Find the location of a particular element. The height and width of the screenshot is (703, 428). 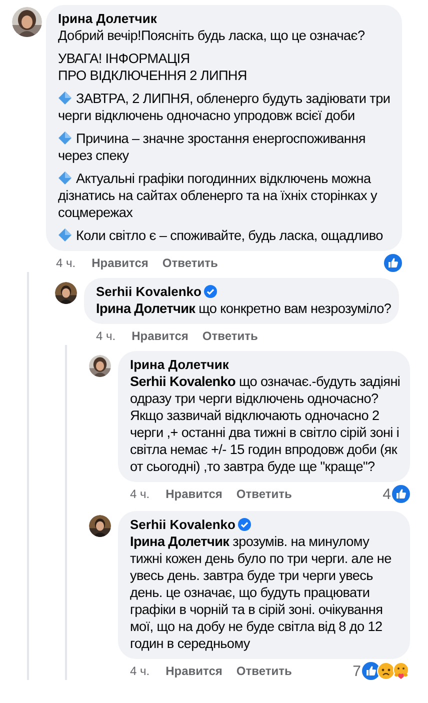

comment-text: Добрий вечір!Поясніть будь ласка, що це означає? is located at coordinates (212, 35).